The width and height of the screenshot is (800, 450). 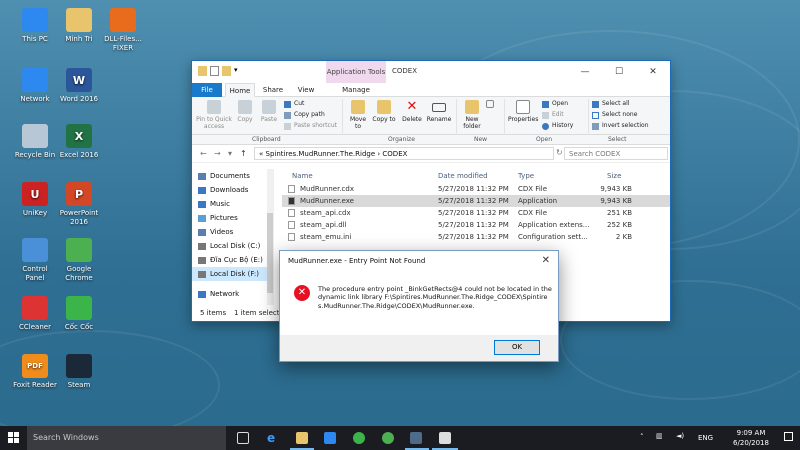 What do you see at coordinates (431, 72) in the screenshot?
I see `explorer-titlebar: ▾ Application Tools CODEX — ☐ ✕` at bounding box center [431, 72].